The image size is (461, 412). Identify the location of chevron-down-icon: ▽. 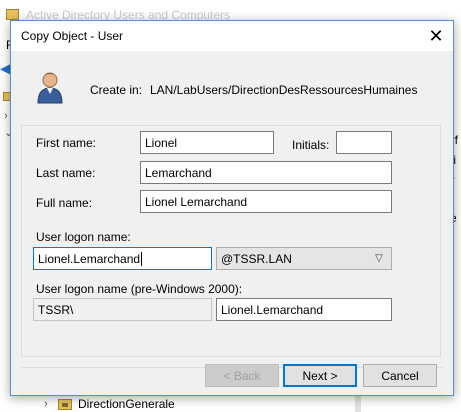
(379, 258).